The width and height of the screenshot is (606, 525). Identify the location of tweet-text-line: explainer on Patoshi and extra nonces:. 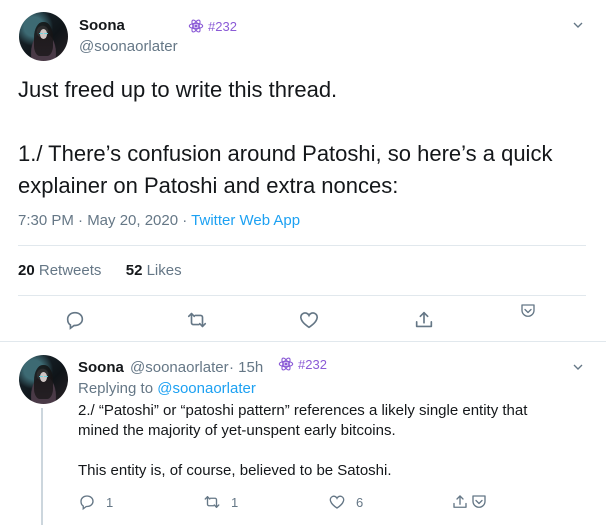
(208, 185).